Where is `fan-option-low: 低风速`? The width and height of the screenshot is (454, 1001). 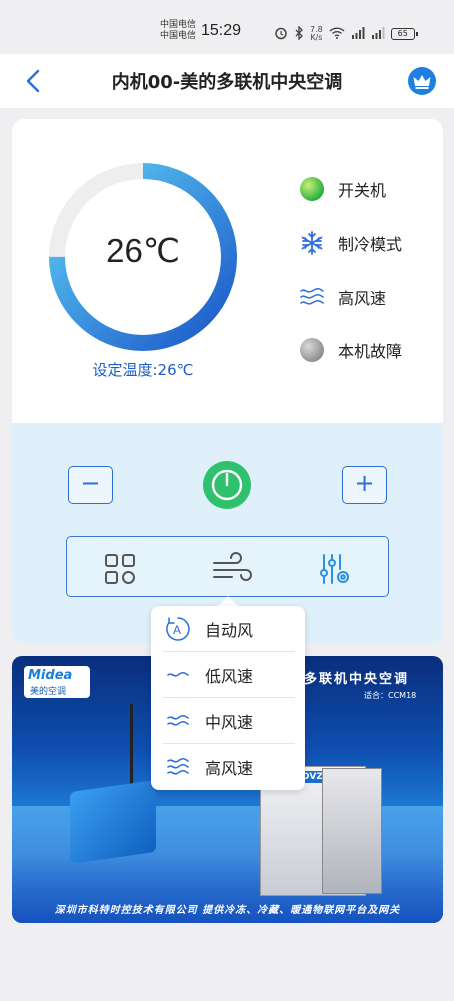
fan-option-low: 低风速 is located at coordinates (229, 675).